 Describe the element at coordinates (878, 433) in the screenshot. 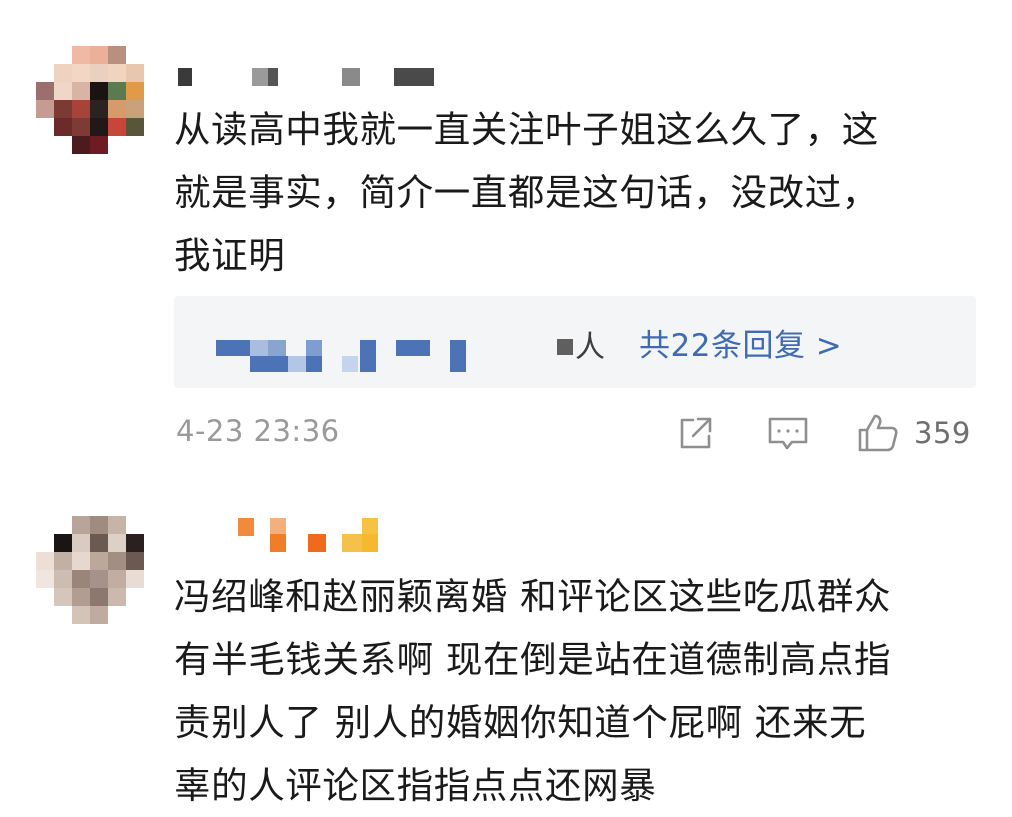

I see `thumbs-up-icon` at that location.